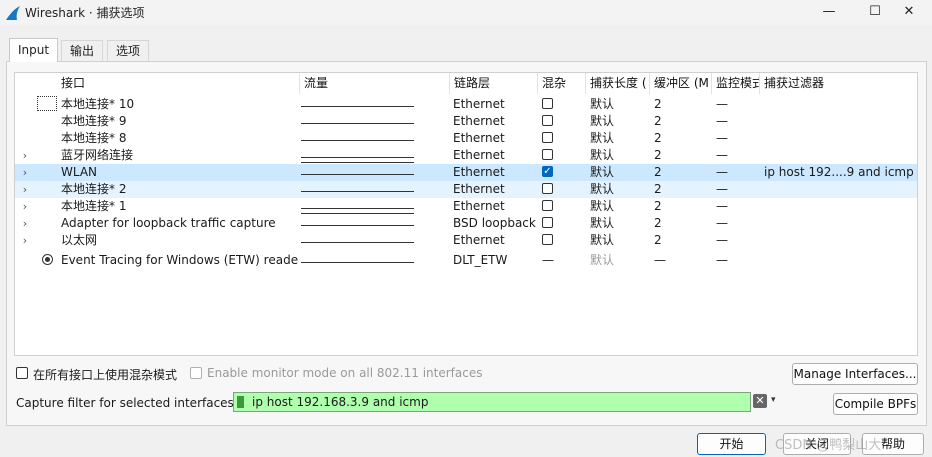 This screenshot has width=932, height=457. Describe the element at coordinates (34, 50) in the screenshot. I see `tab-input: Input` at that location.